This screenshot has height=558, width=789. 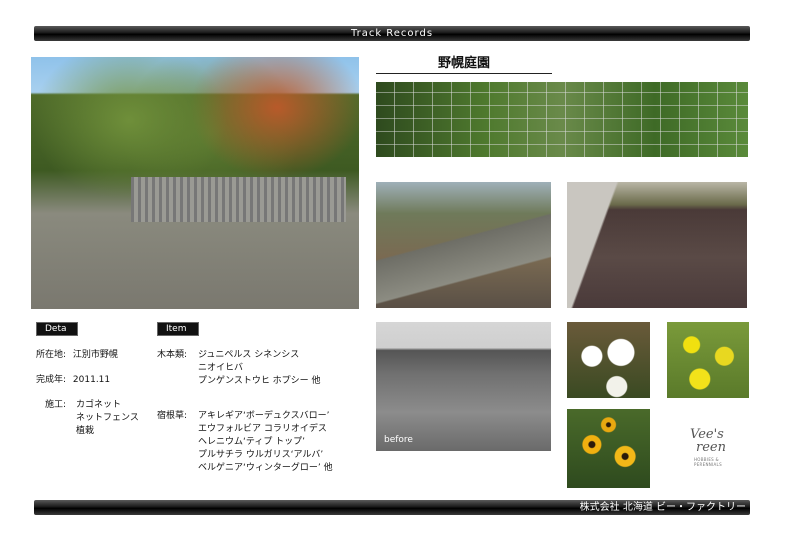 I want to click on location-row: 所在地: 江別市野幌, so click(x=77, y=355).